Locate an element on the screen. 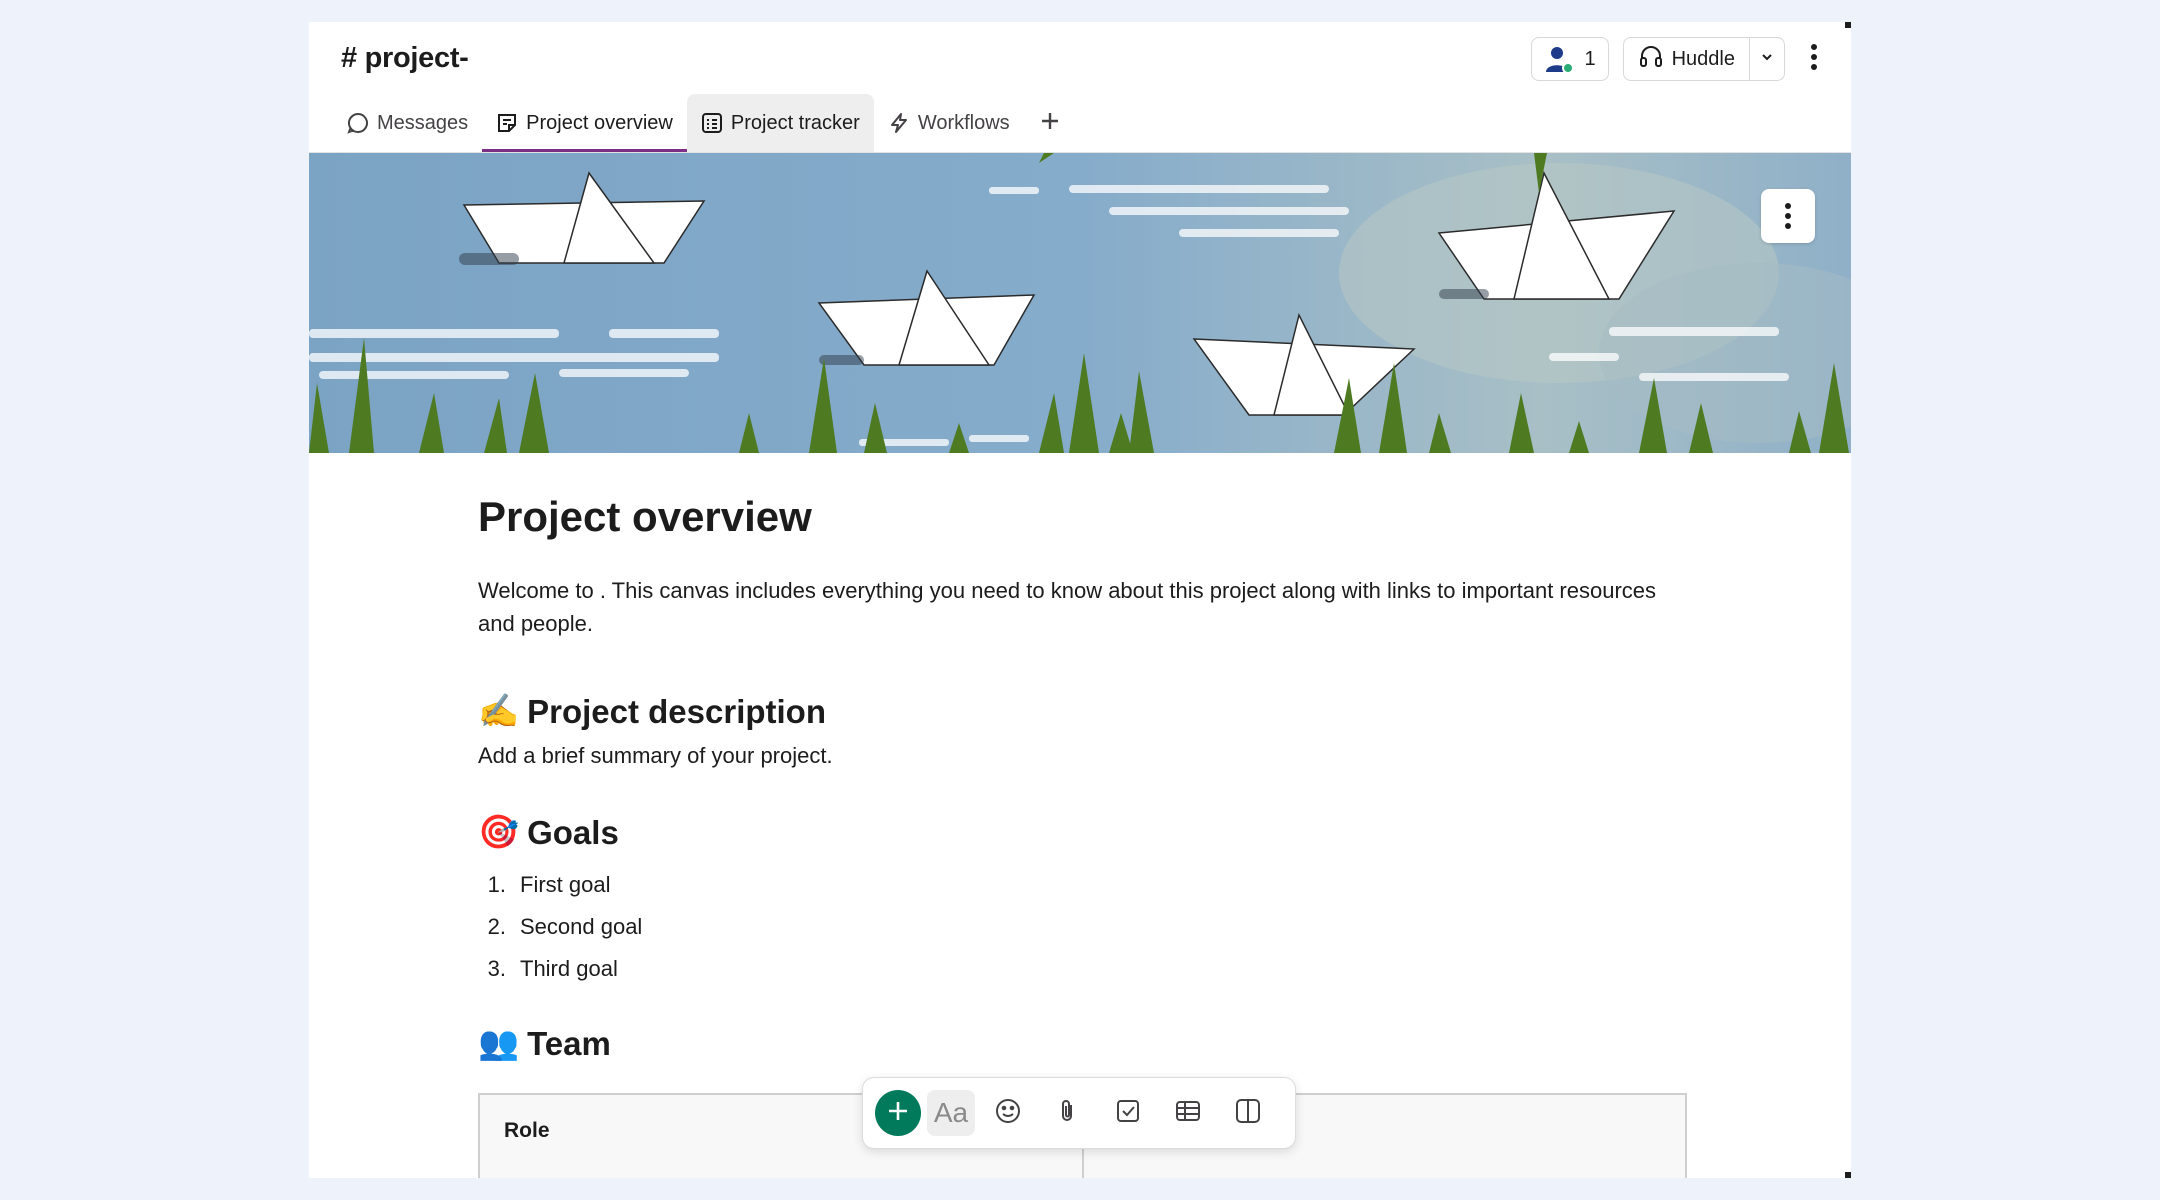 The image size is (2160, 1200). paperclip-icon is located at coordinates (1068, 1113).